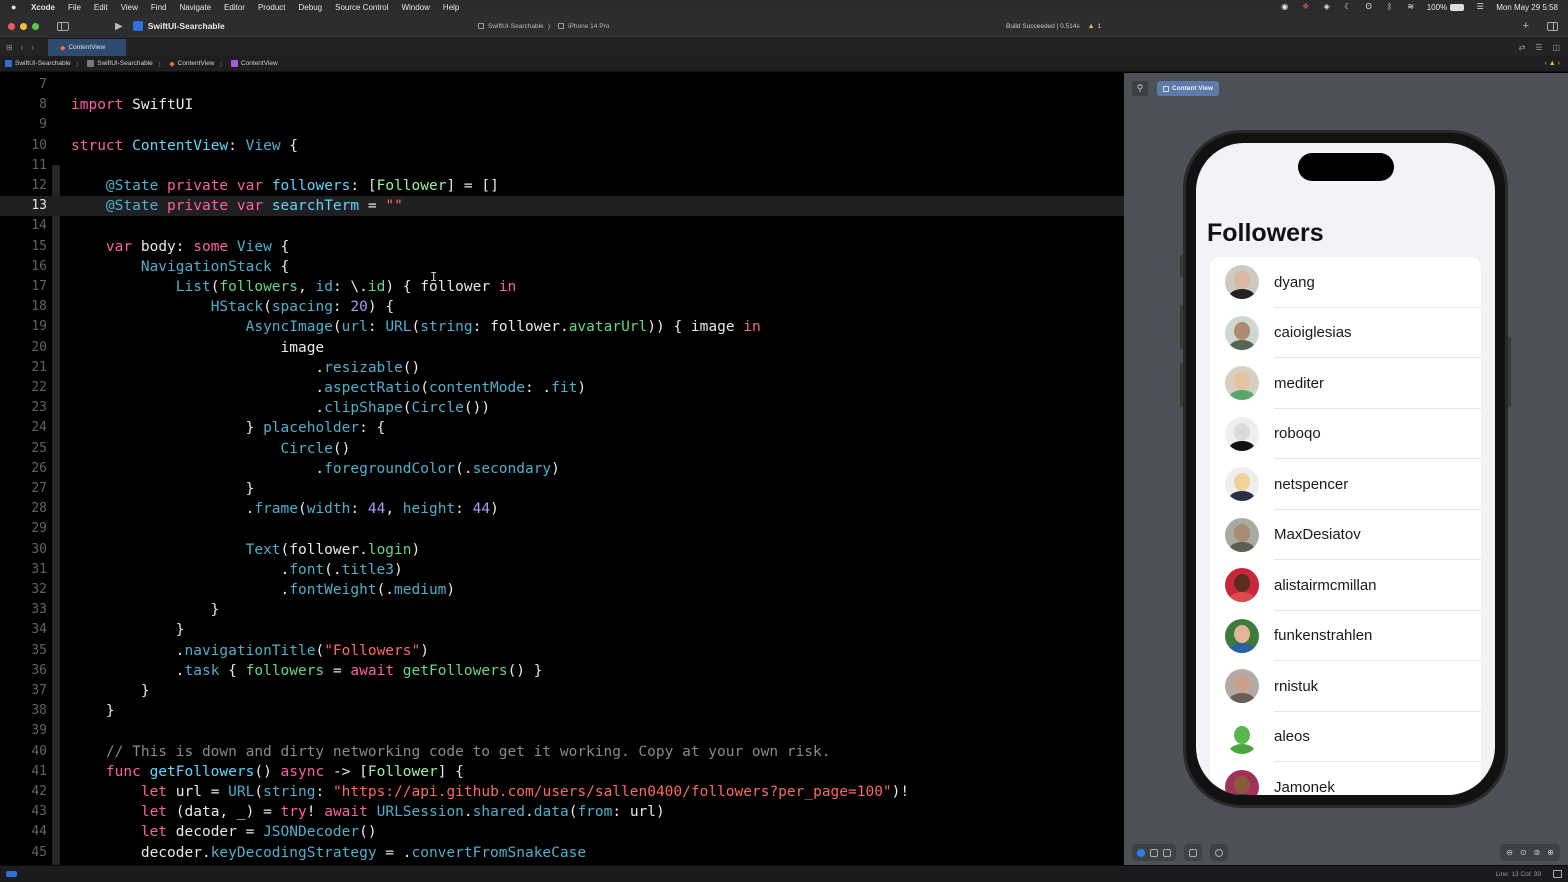 This screenshot has width=1568, height=882. I want to click on run-button: ▶, so click(119, 26).